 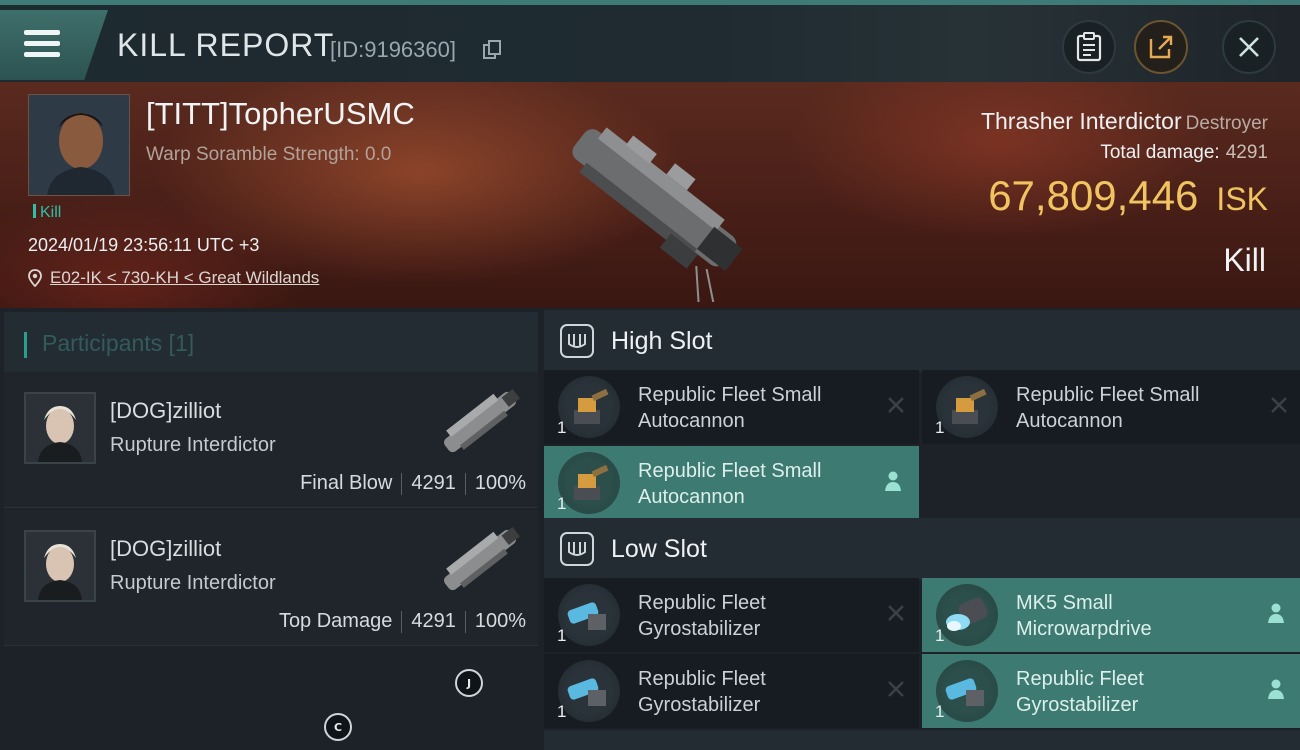 What do you see at coordinates (25, 345) in the screenshot?
I see `header-accent-bar` at bounding box center [25, 345].